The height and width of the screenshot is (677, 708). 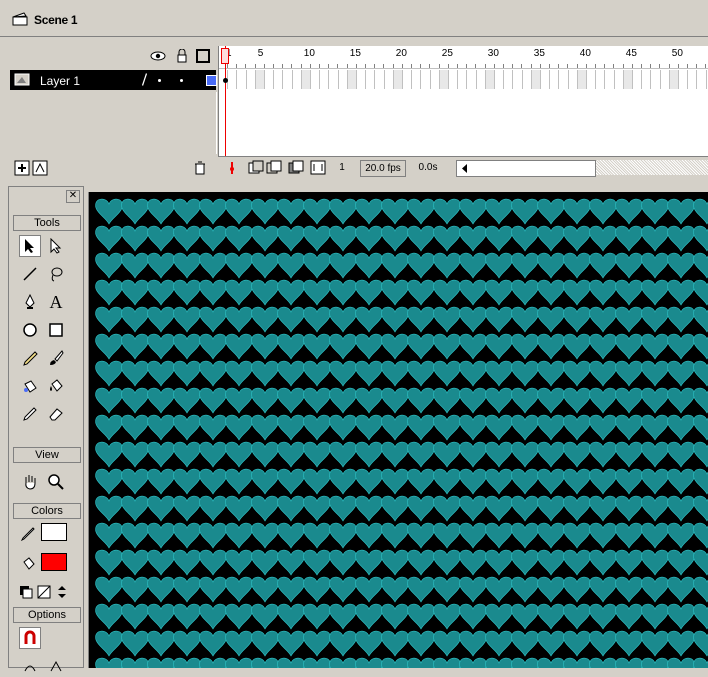 I want to click on paint-bucket-tool, so click(x=56, y=386).